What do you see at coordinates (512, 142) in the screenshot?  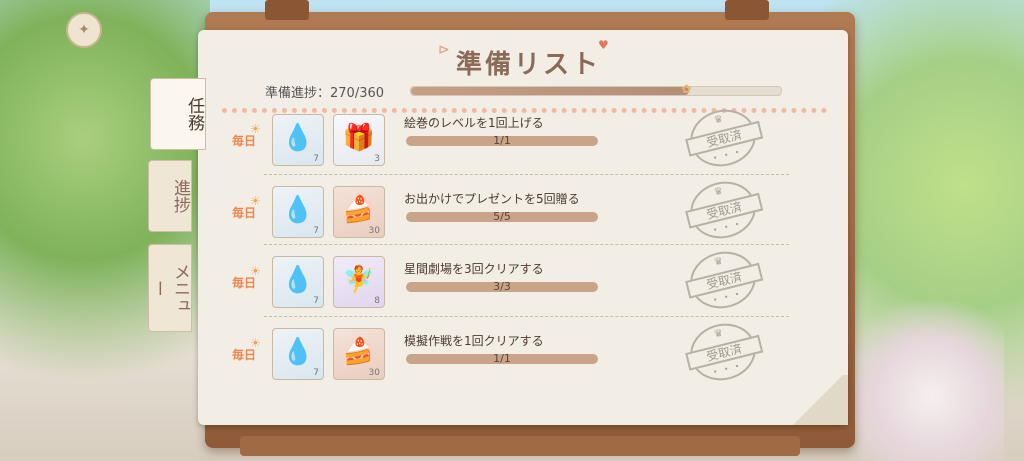 I see `task-row: 毎日 ☀ 💧 7 🎁 3 絵巻のレベルを1回上げる 1/1 ♛ 受取済 • • •` at bounding box center [512, 142].